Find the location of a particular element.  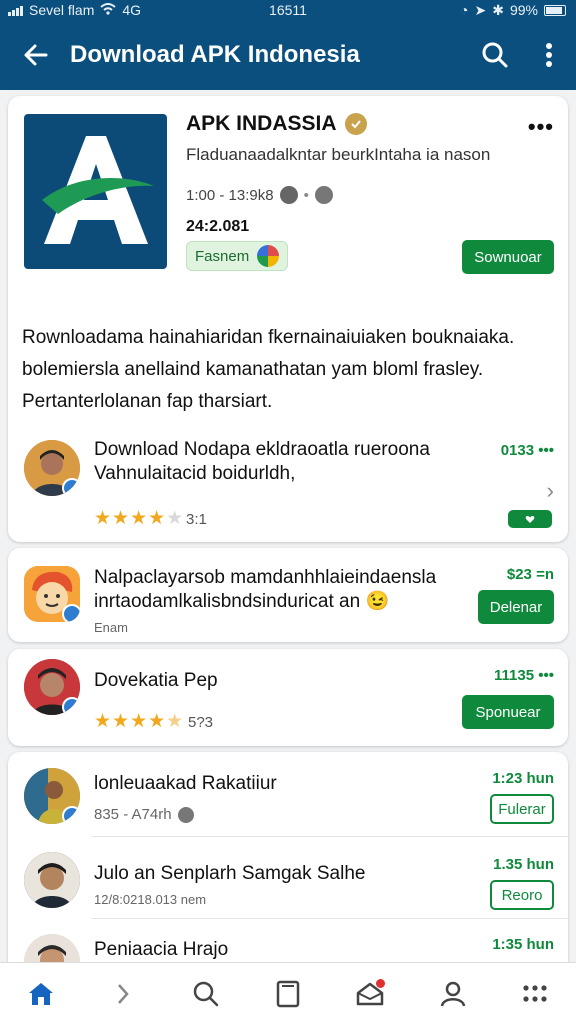

category-chip-label: Fasnem is located at coordinates (222, 256).